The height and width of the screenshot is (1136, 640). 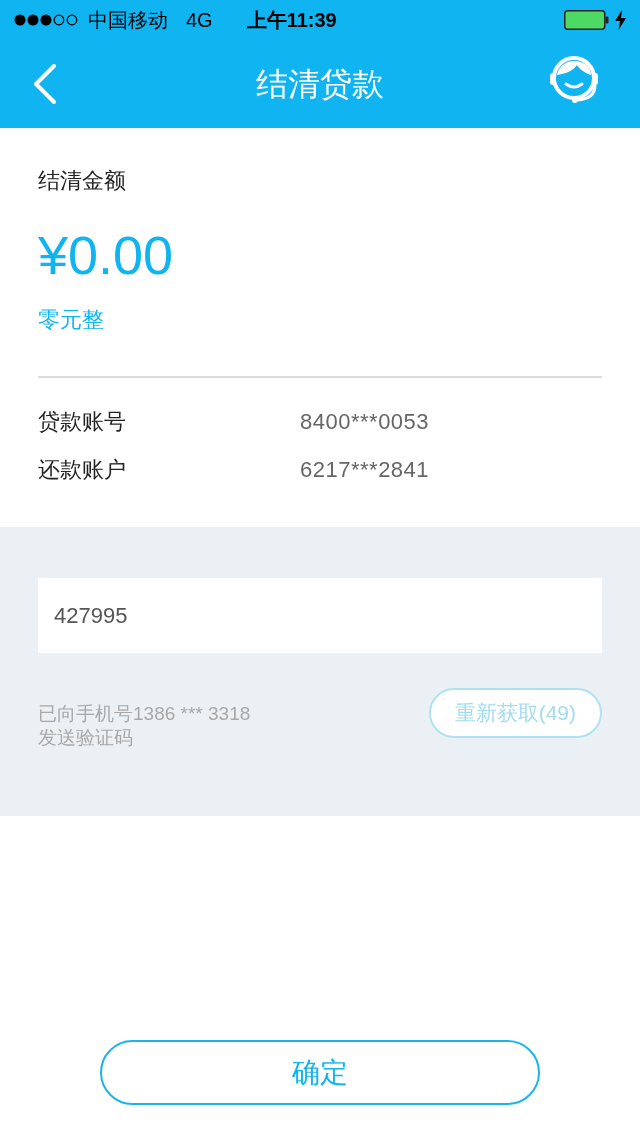 What do you see at coordinates (82, 422) in the screenshot?
I see `detail-label: 贷款账号` at bounding box center [82, 422].